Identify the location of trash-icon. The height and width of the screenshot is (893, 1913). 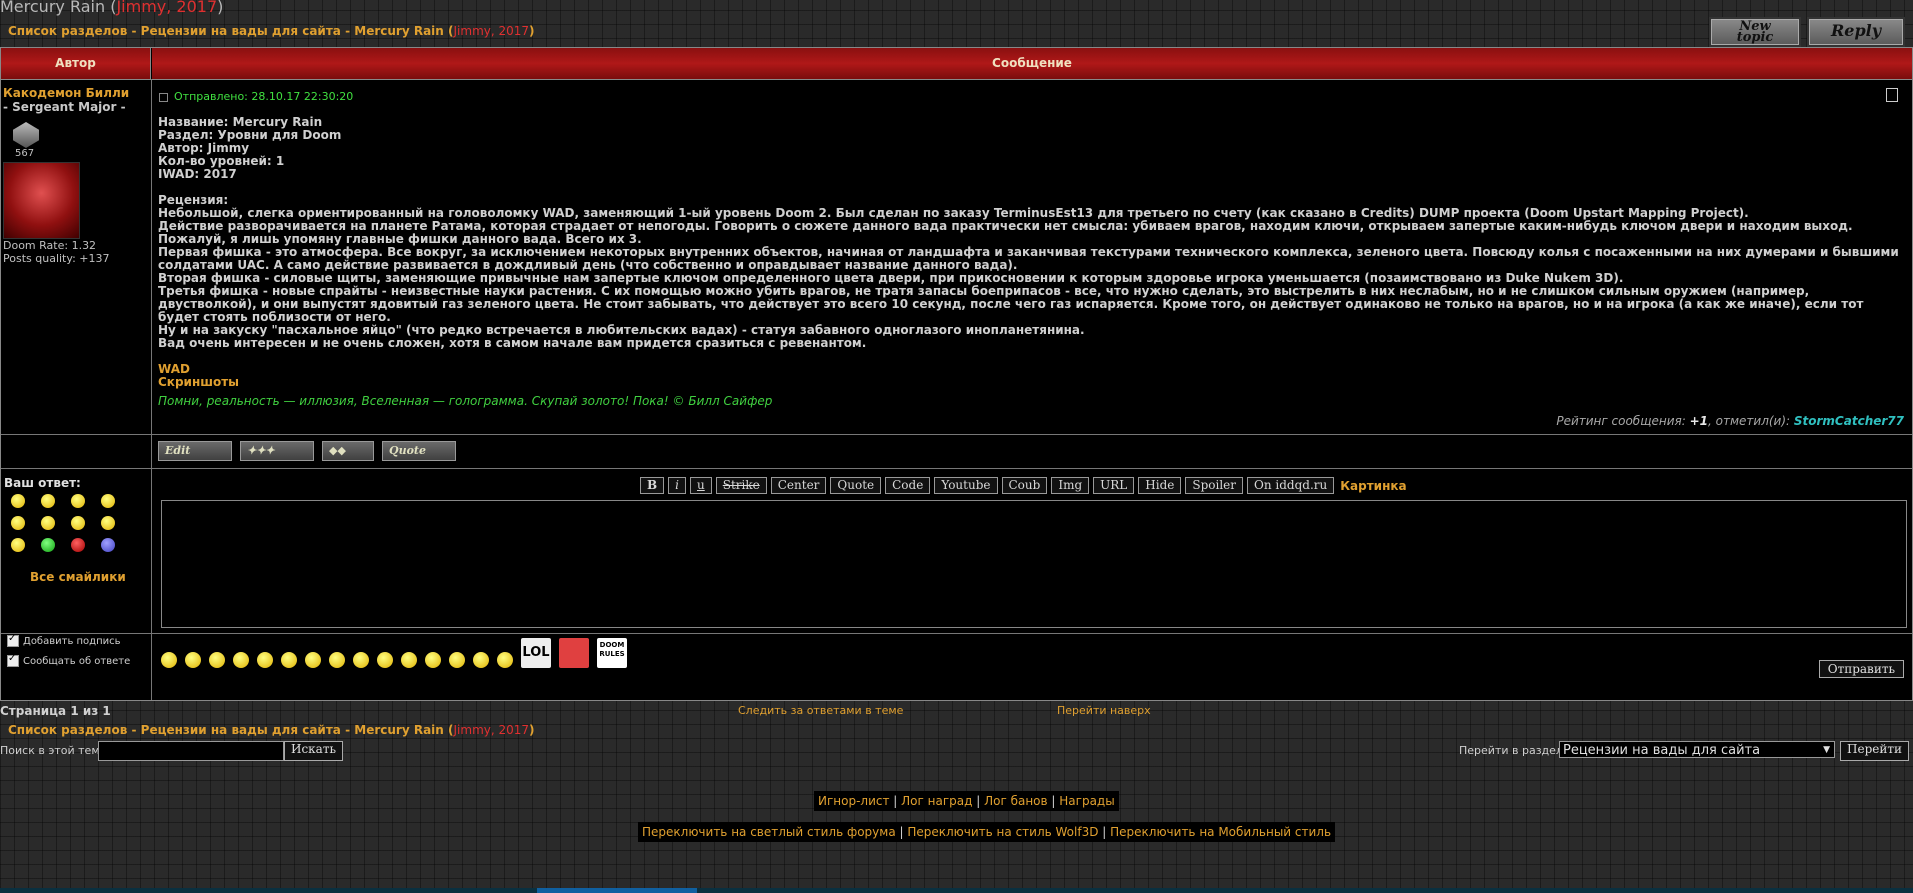
(1892, 95).